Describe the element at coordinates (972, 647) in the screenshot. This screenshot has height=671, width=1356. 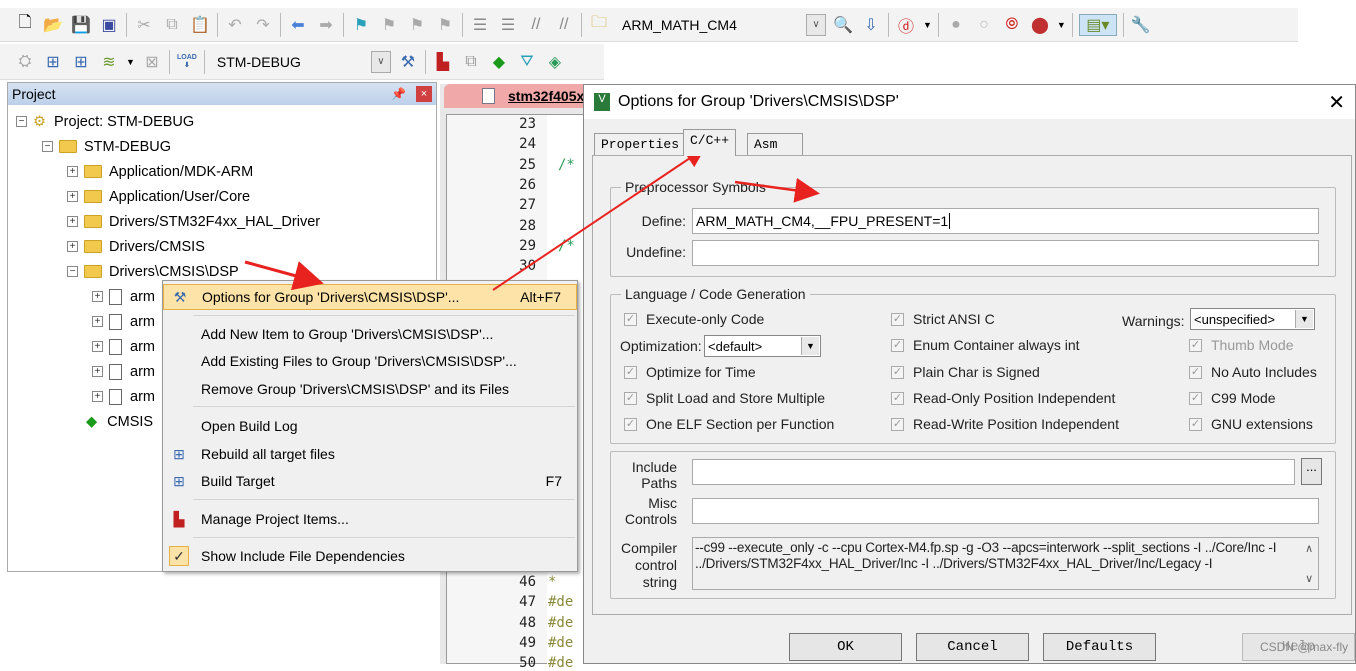
I see `cancel-button: Cancel` at that location.